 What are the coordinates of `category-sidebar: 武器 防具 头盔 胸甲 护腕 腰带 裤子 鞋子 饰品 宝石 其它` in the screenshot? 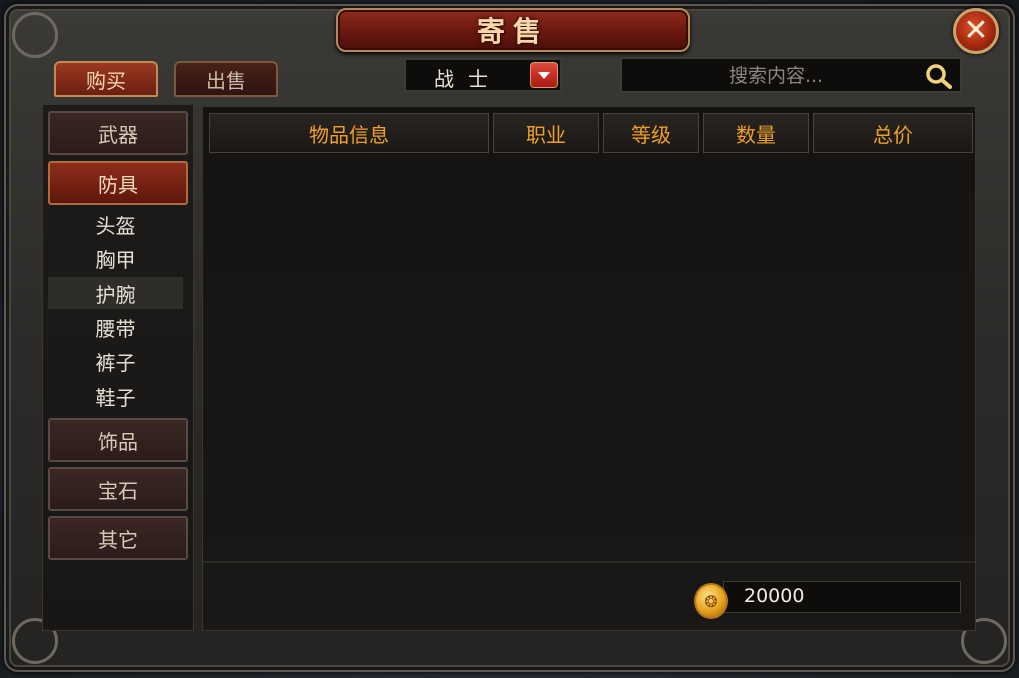 It's located at (118, 367).